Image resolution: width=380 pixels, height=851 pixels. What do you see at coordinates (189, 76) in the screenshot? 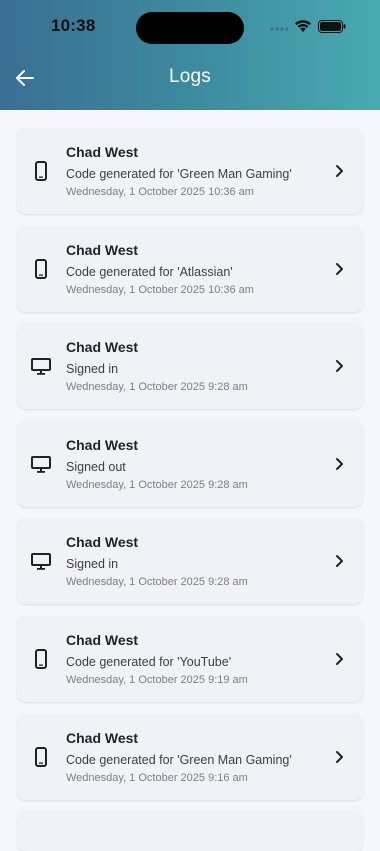
I see `page-title: Logs` at bounding box center [189, 76].